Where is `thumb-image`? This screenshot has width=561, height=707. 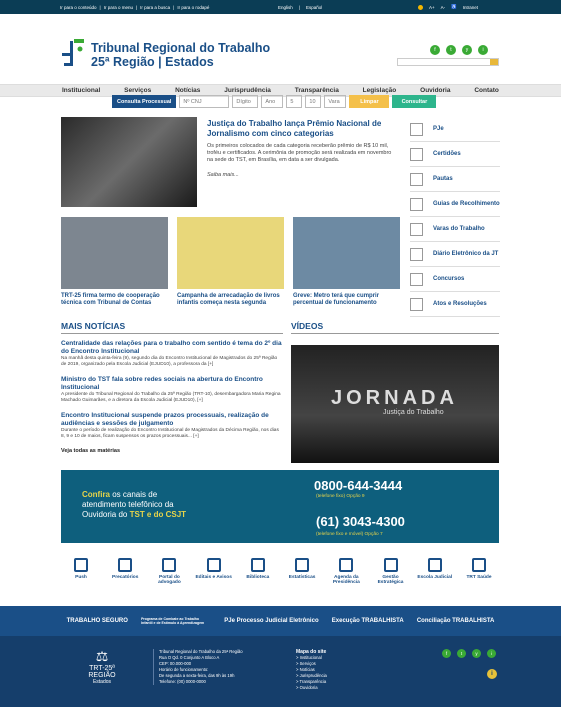
thumb-image is located at coordinates (114, 253).